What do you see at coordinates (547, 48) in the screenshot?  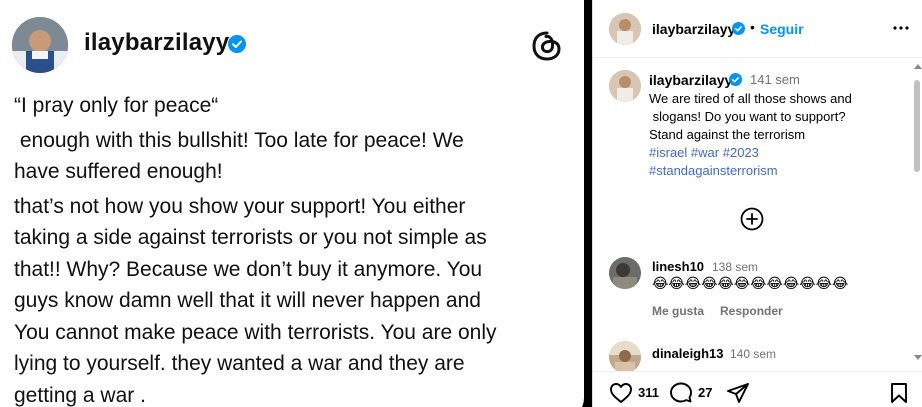 I see `threads-logo-icon` at bounding box center [547, 48].